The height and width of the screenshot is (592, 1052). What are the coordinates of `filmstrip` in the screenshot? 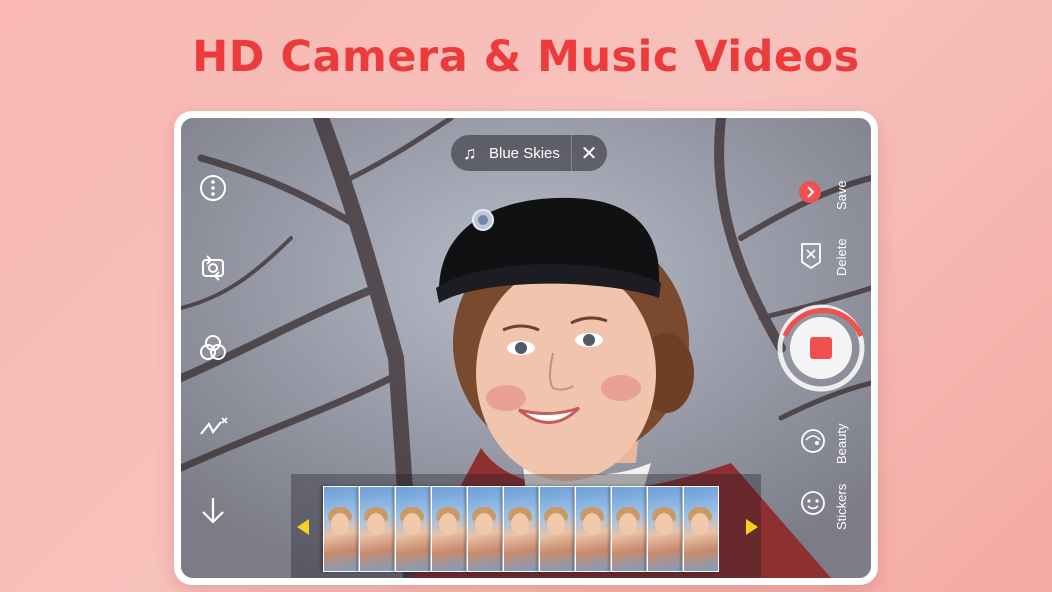 It's located at (526, 526).